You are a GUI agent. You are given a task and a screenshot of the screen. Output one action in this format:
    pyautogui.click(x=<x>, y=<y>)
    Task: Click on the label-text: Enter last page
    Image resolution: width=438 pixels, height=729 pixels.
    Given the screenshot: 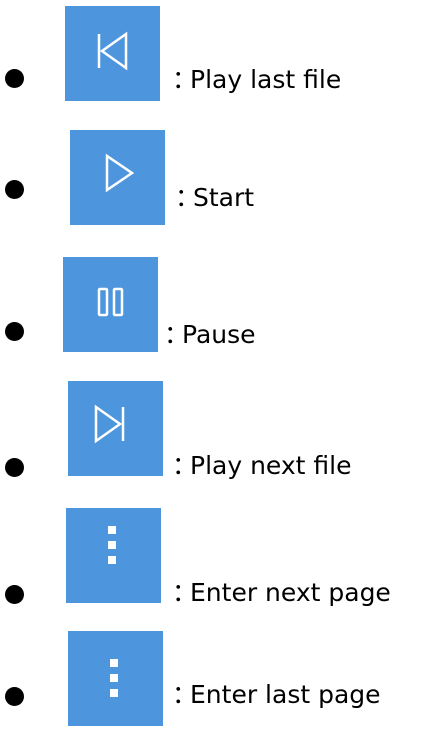 What is the action you would take?
    pyautogui.click(x=285, y=694)
    